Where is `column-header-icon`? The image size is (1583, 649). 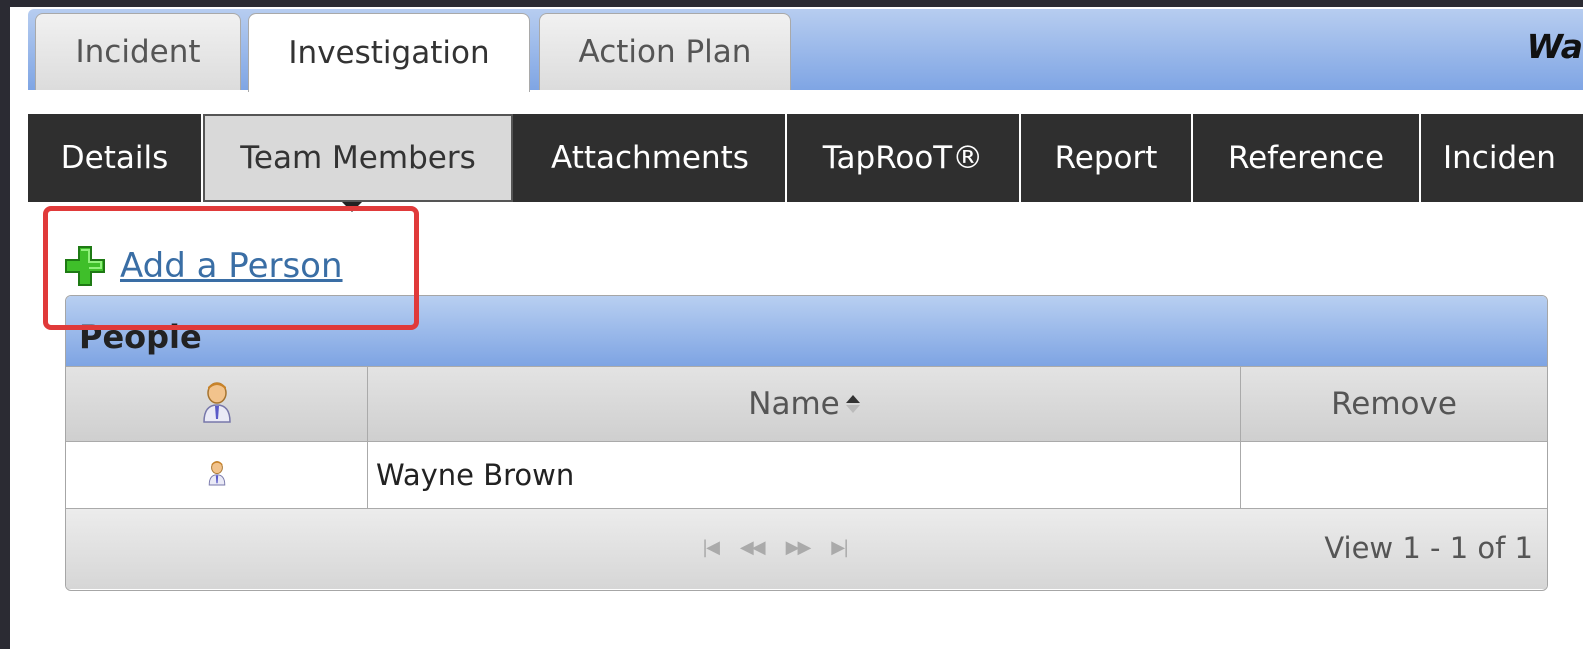
column-header-icon is located at coordinates (217, 404).